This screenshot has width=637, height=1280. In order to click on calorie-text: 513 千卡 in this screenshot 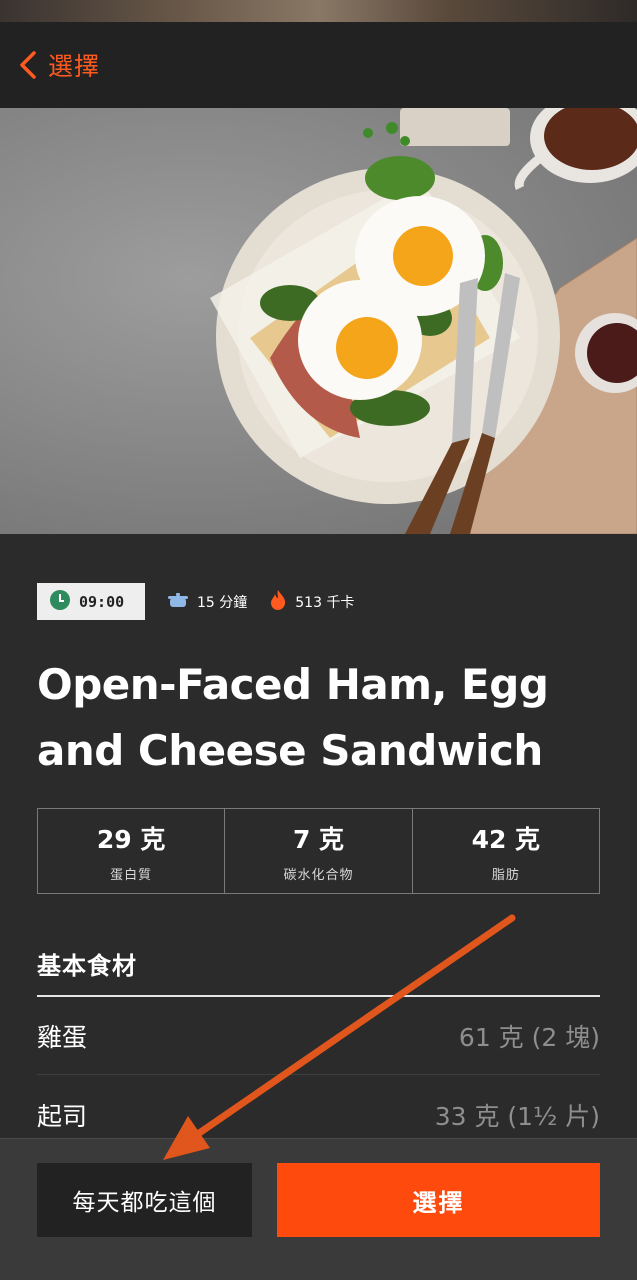, I will do `click(325, 602)`.